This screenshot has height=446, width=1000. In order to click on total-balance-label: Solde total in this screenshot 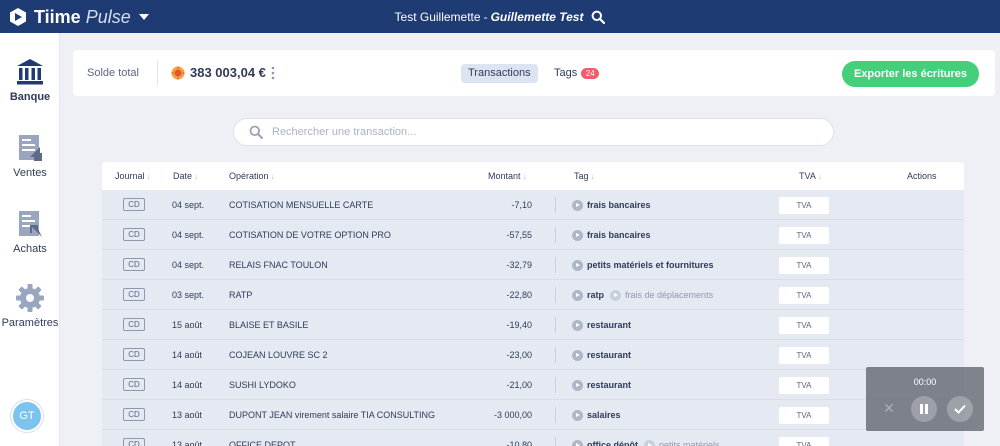, I will do `click(113, 73)`.